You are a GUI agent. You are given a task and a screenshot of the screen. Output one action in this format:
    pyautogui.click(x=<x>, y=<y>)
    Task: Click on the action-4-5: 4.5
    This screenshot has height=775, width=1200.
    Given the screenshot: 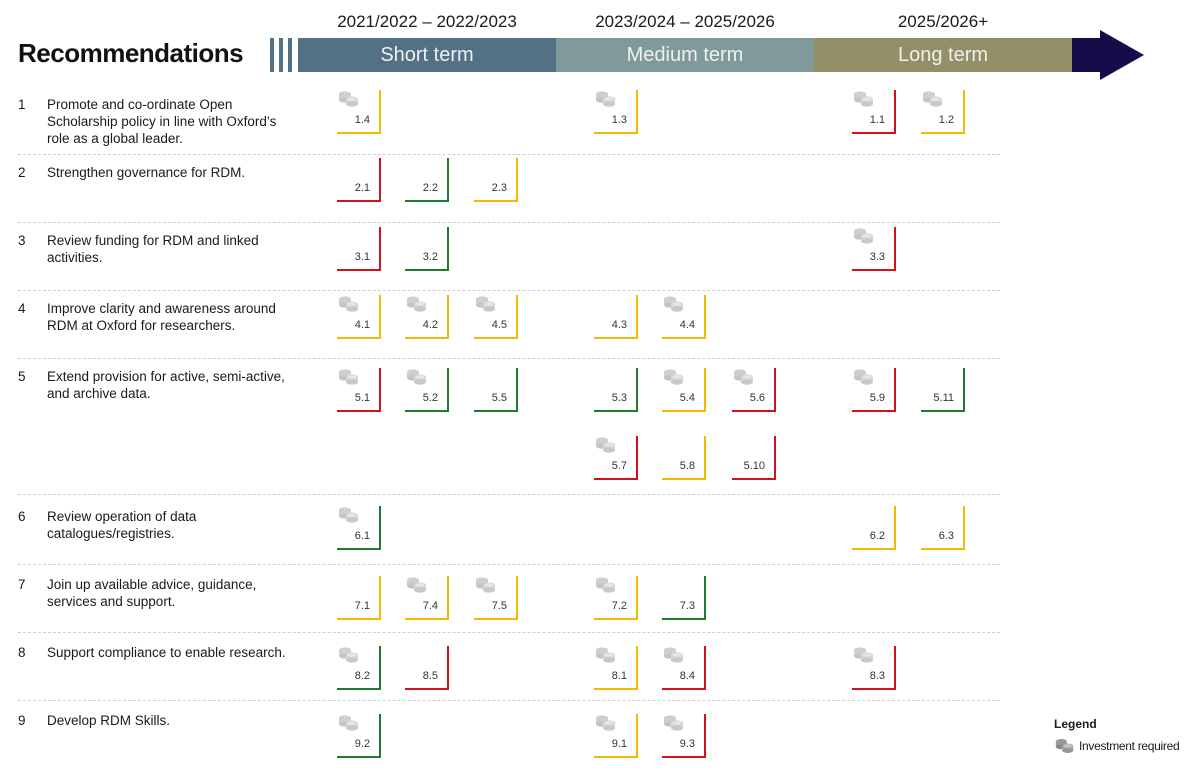 What is the action you would take?
    pyautogui.click(x=496, y=317)
    